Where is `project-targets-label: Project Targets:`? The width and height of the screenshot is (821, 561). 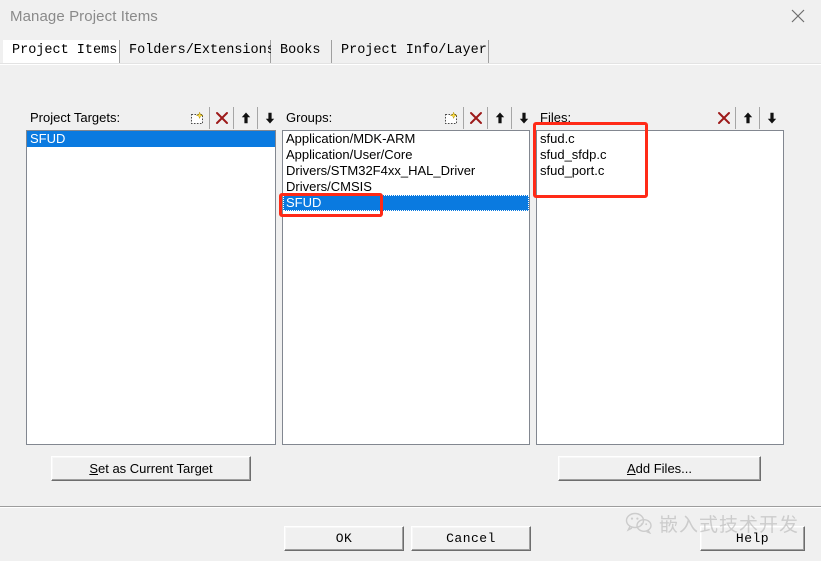
project-targets-label: Project Targets: is located at coordinates (75, 117).